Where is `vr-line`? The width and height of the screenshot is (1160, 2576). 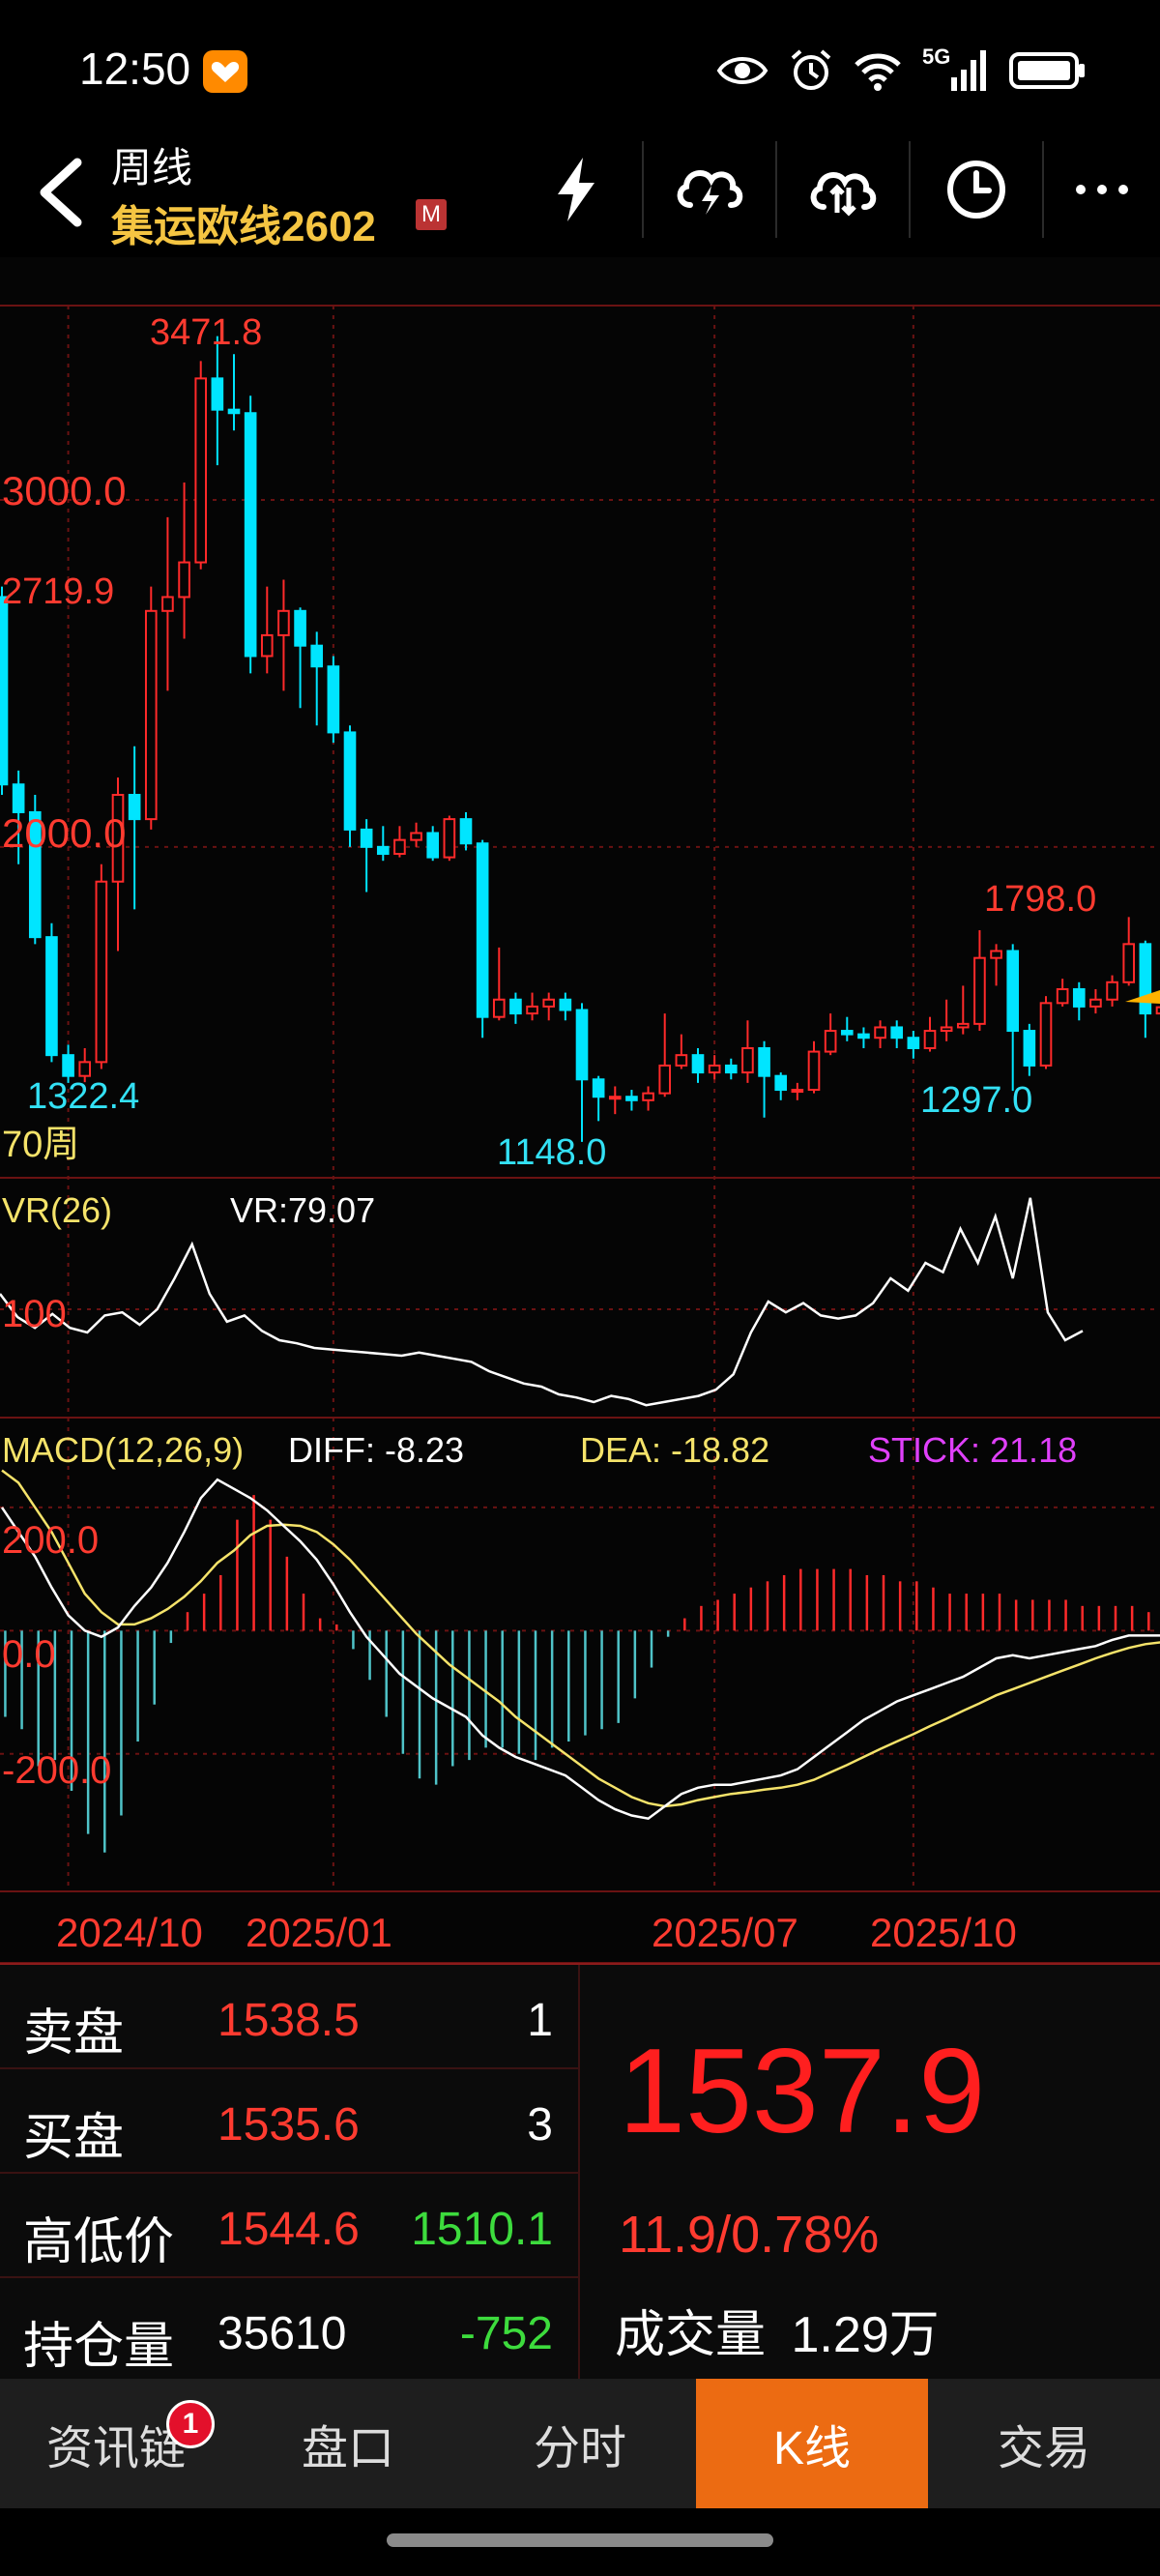
vr-line is located at coordinates (542, 1302).